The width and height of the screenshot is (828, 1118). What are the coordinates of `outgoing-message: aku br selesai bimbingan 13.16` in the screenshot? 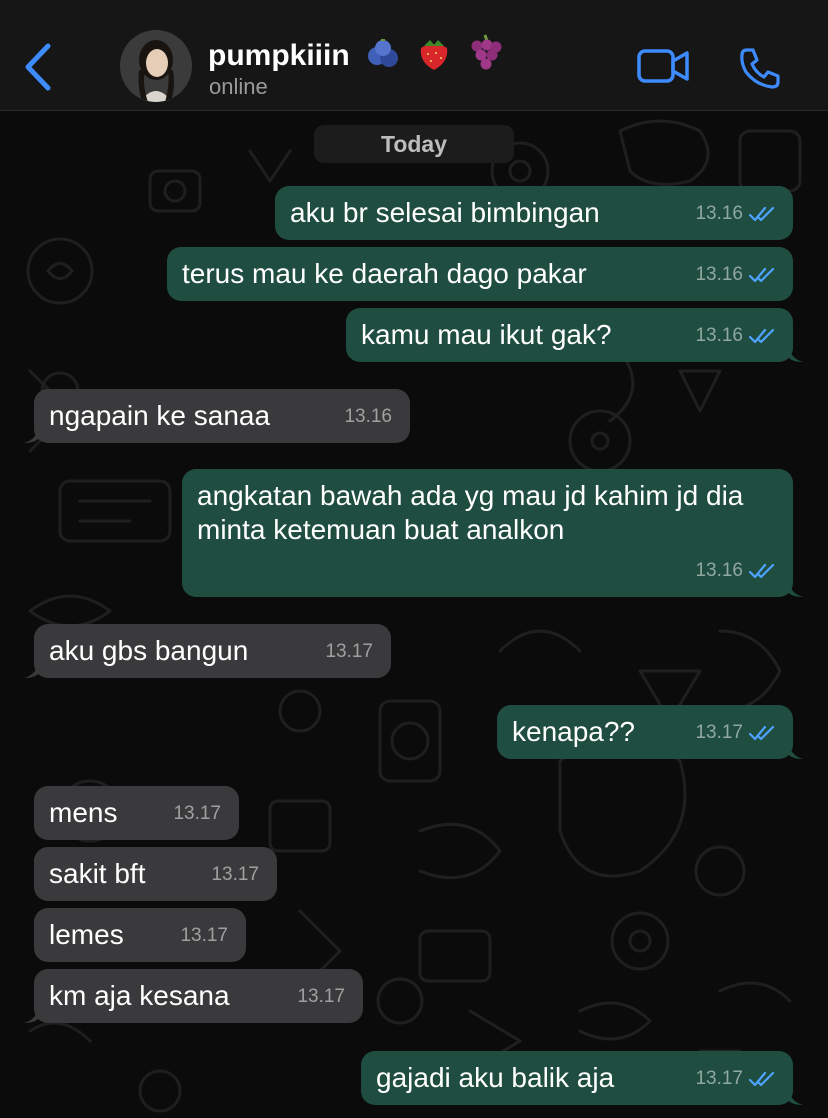 It's located at (534, 213).